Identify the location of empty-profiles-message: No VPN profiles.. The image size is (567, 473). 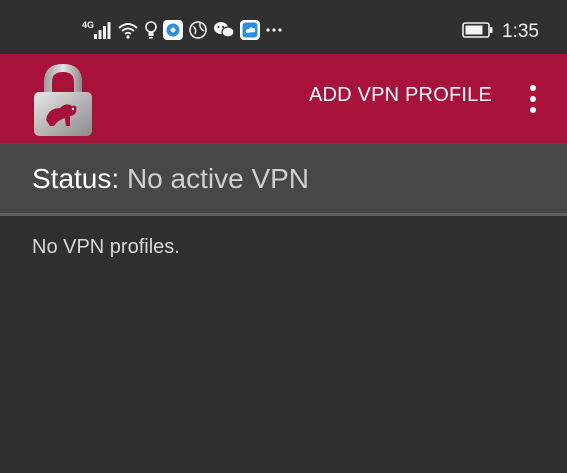
(106, 247).